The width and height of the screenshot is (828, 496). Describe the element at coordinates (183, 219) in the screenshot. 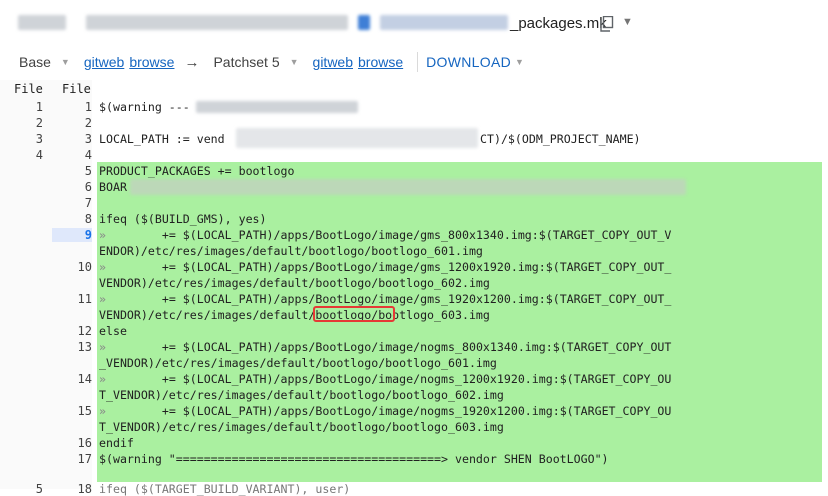

I see `code-line: ifeq ($(BUILD_GMS), yes)` at that location.